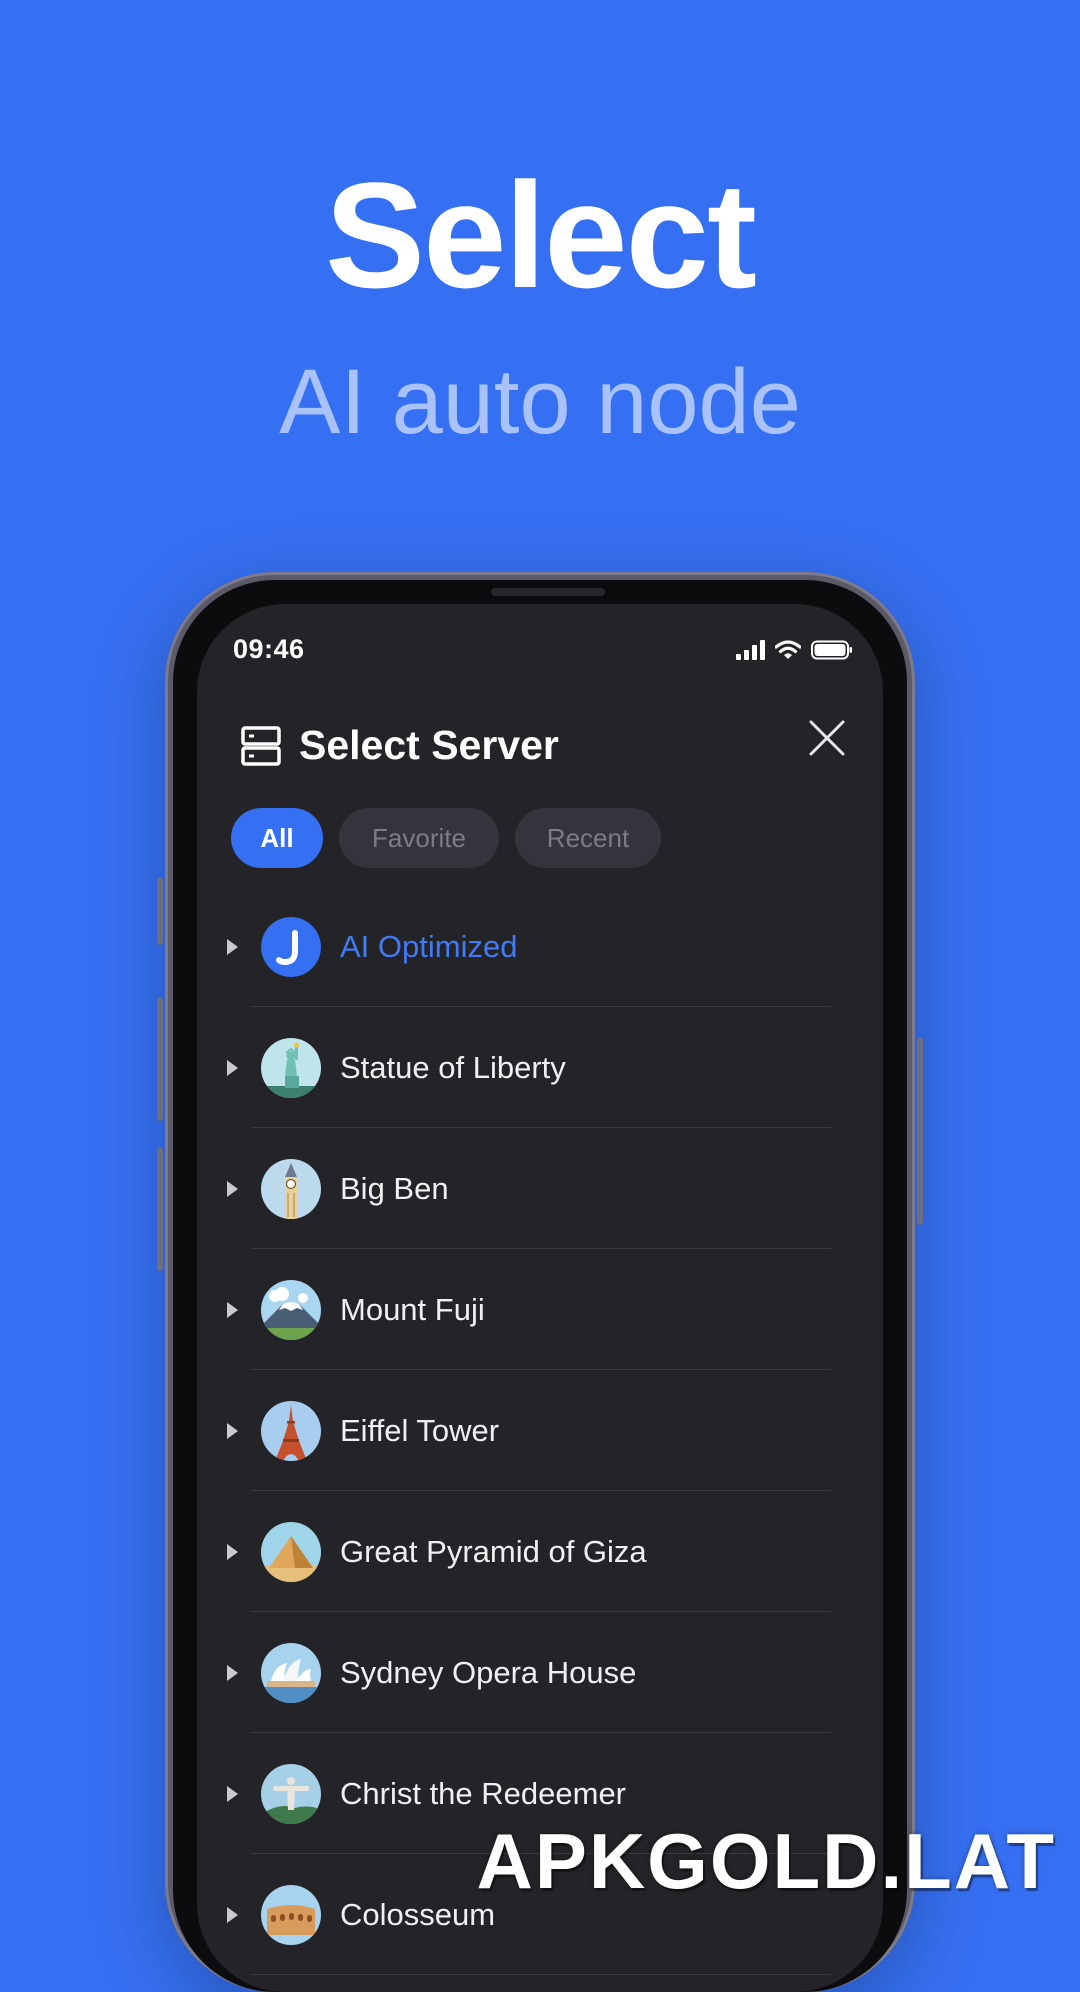 Image resolution: width=1080 pixels, height=1992 pixels. Describe the element at coordinates (291, 946) in the screenshot. I see `ai-logo-icon` at that location.